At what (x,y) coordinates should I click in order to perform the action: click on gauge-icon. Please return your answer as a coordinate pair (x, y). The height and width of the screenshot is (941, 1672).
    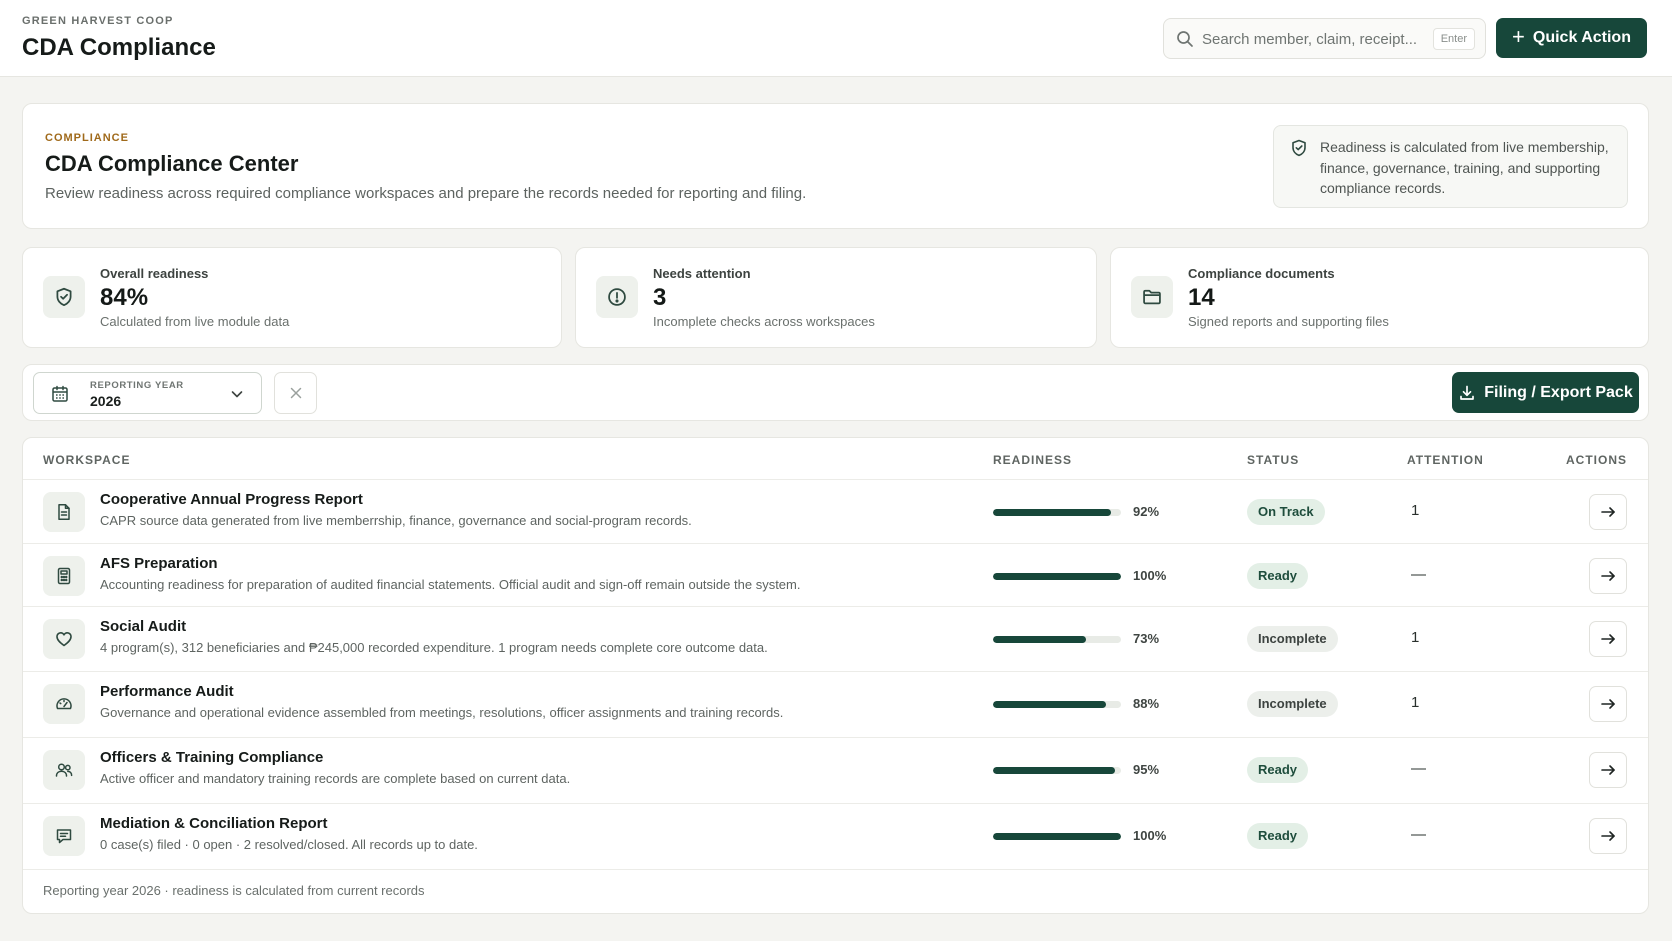
    Looking at the image, I should click on (64, 704).